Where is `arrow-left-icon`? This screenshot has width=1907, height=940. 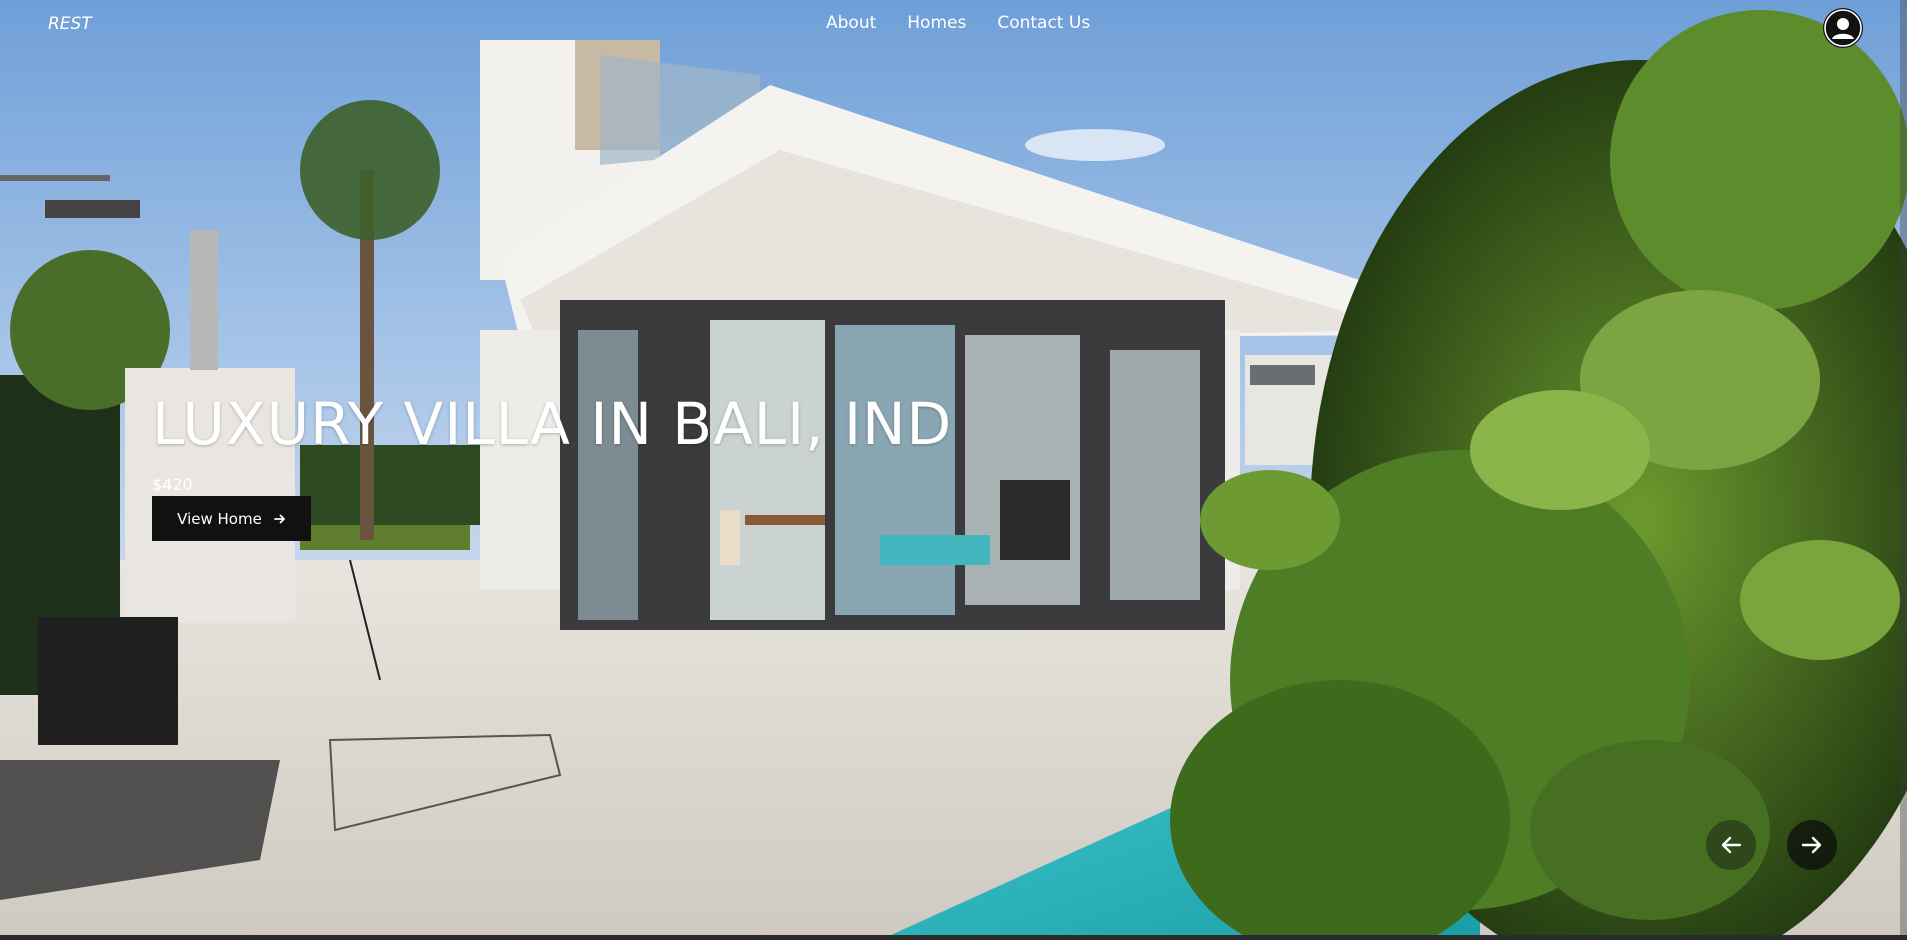
arrow-left-icon is located at coordinates (1731, 845).